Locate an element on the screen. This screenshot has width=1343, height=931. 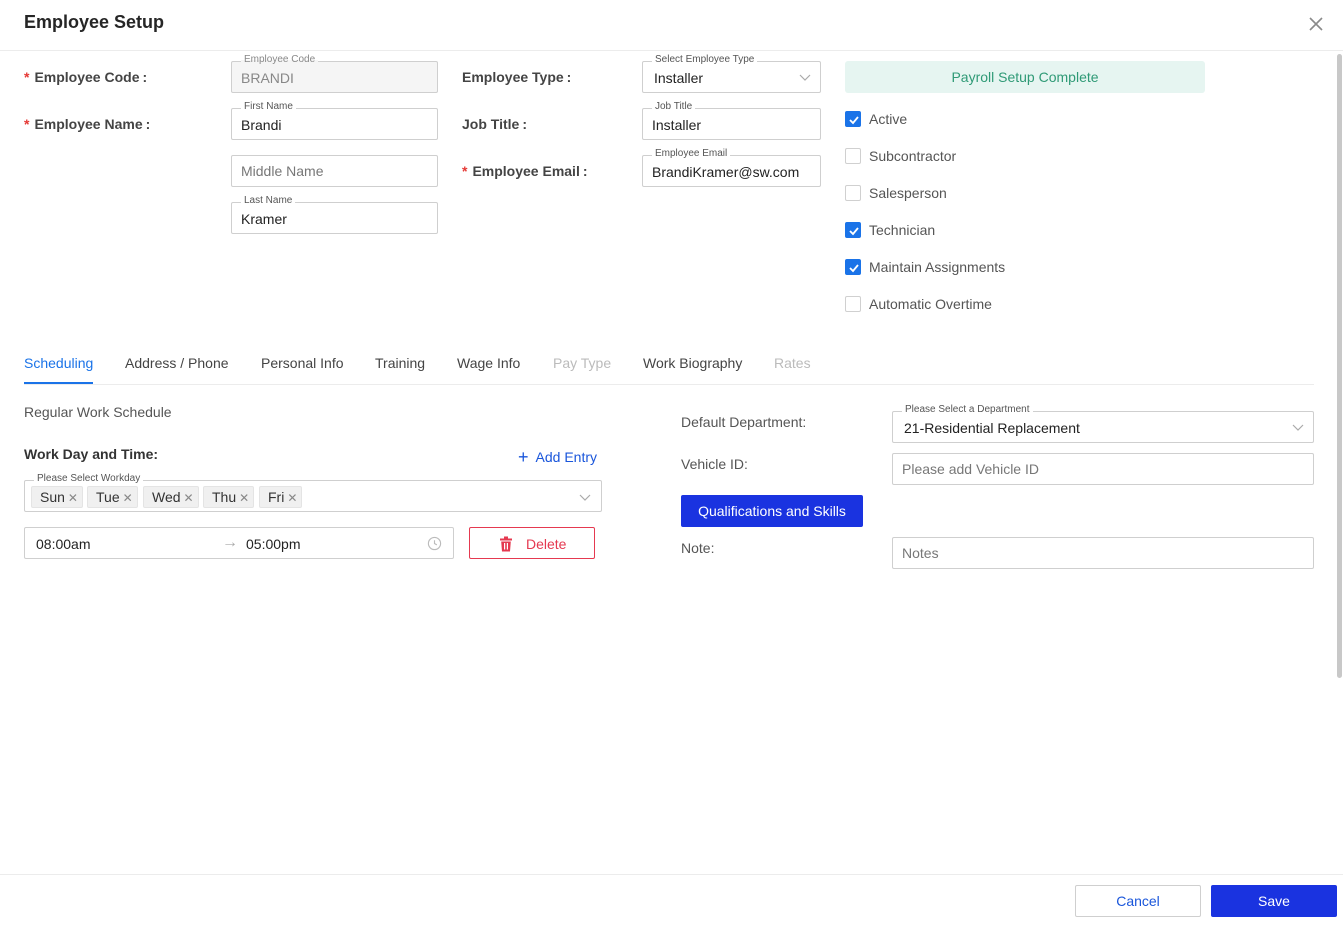
employee-type-select: Select Employee Type Installer is located at coordinates (731, 73).